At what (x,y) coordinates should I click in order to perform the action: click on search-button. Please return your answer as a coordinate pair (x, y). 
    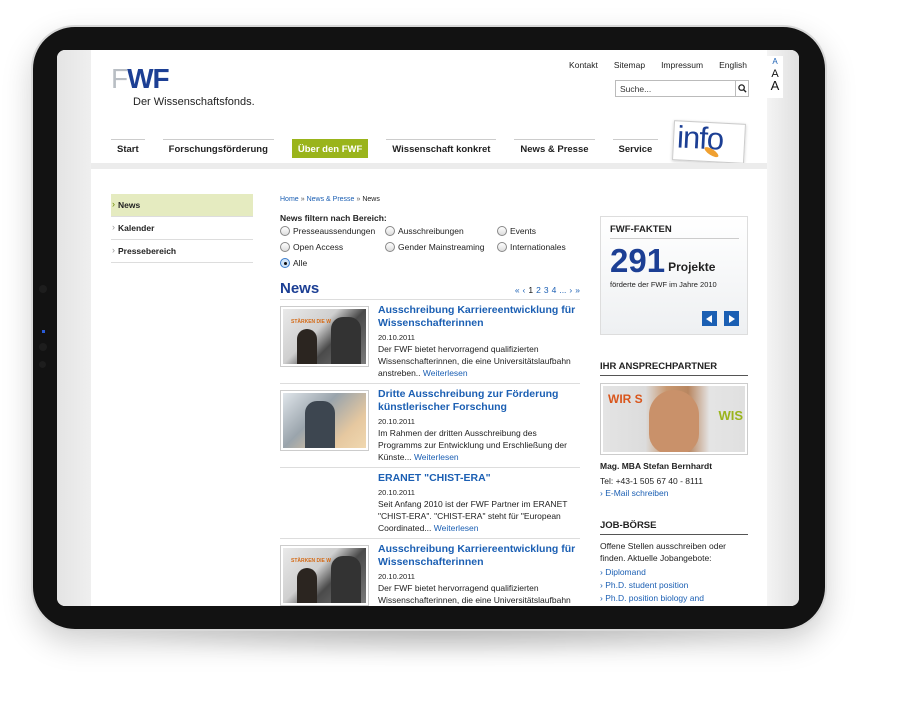
    Looking at the image, I should click on (741, 88).